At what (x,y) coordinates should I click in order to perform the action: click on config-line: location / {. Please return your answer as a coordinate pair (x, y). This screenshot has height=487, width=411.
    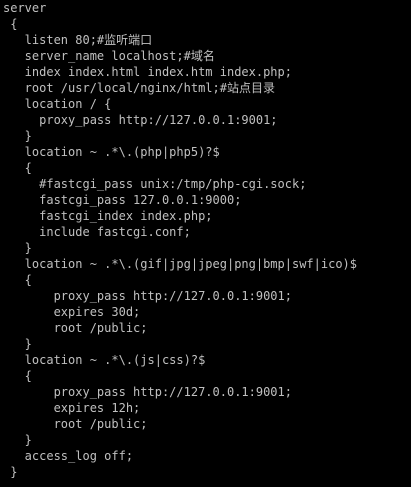
    Looking at the image, I should click on (57, 104).